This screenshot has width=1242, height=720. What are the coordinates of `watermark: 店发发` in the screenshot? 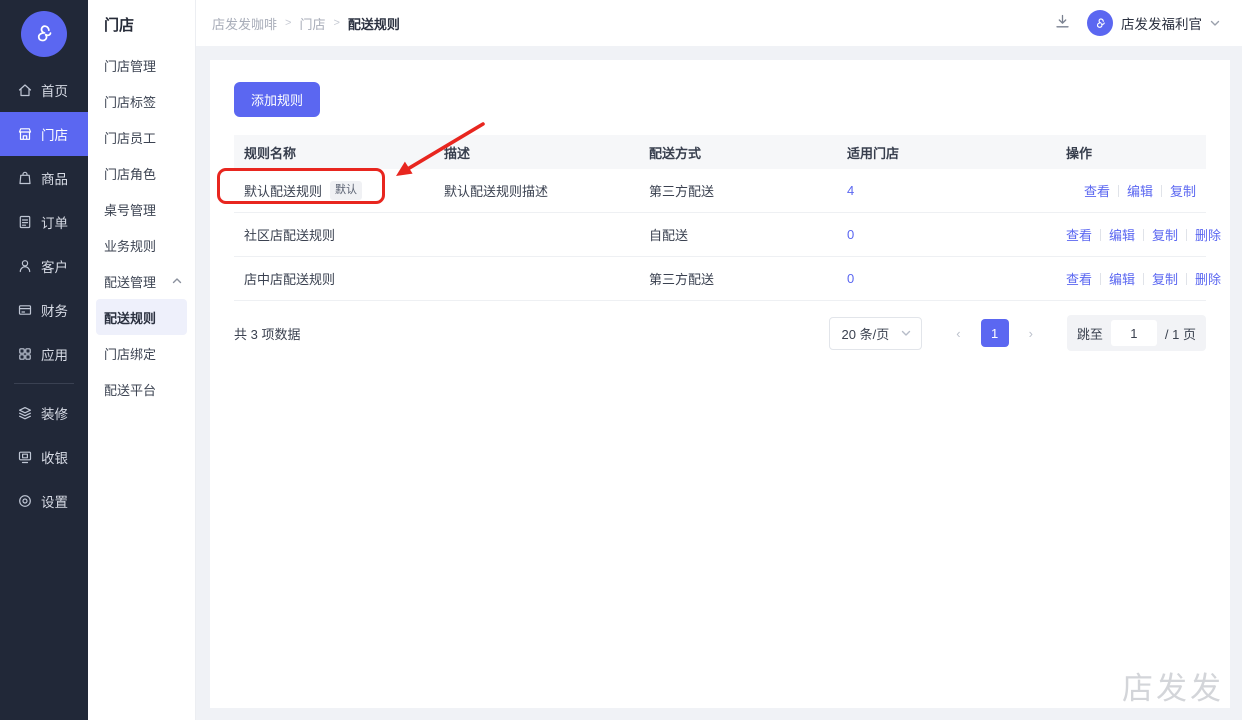 It's located at (1173, 689).